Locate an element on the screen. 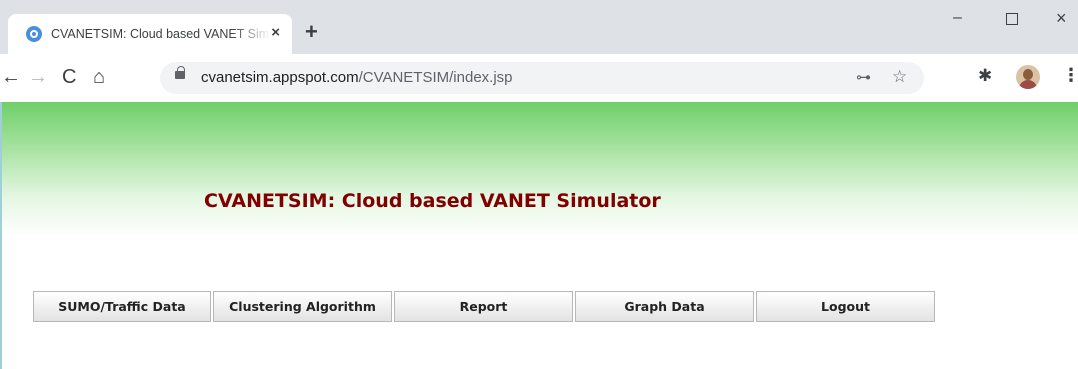 The width and height of the screenshot is (1078, 369). avatar-head is located at coordinates (1028, 74).